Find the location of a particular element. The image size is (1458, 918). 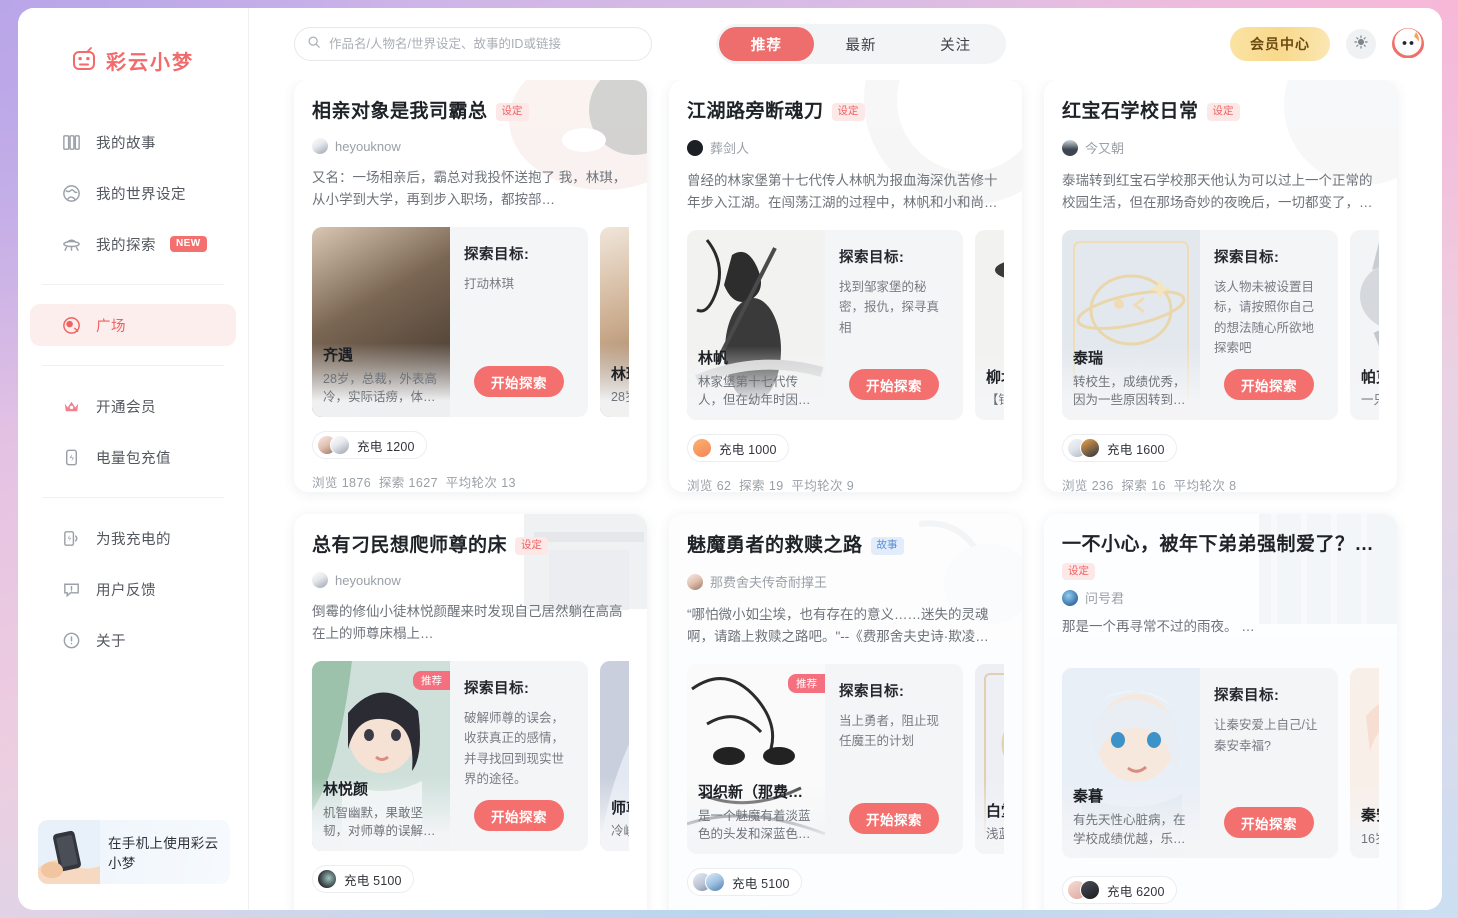

card-author: 葬剑人 is located at coordinates (845, 147).